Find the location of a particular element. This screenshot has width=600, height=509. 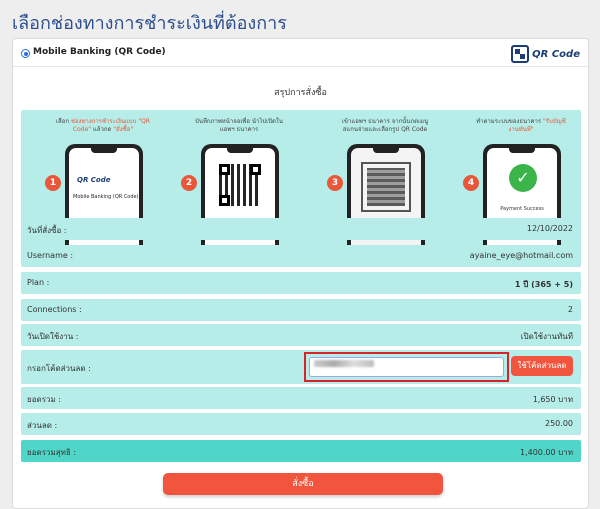

check-icon: ✓ is located at coordinates (523, 178).